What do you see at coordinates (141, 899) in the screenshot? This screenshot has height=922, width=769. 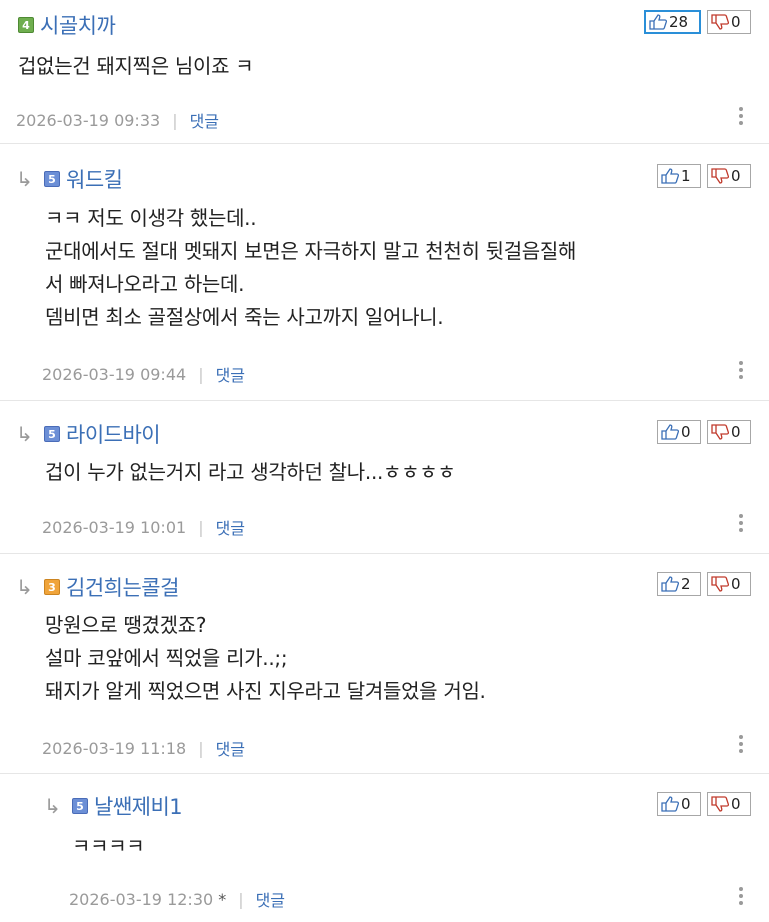 I see `comment-date: 2026-03-19 12:30` at bounding box center [141, 899].